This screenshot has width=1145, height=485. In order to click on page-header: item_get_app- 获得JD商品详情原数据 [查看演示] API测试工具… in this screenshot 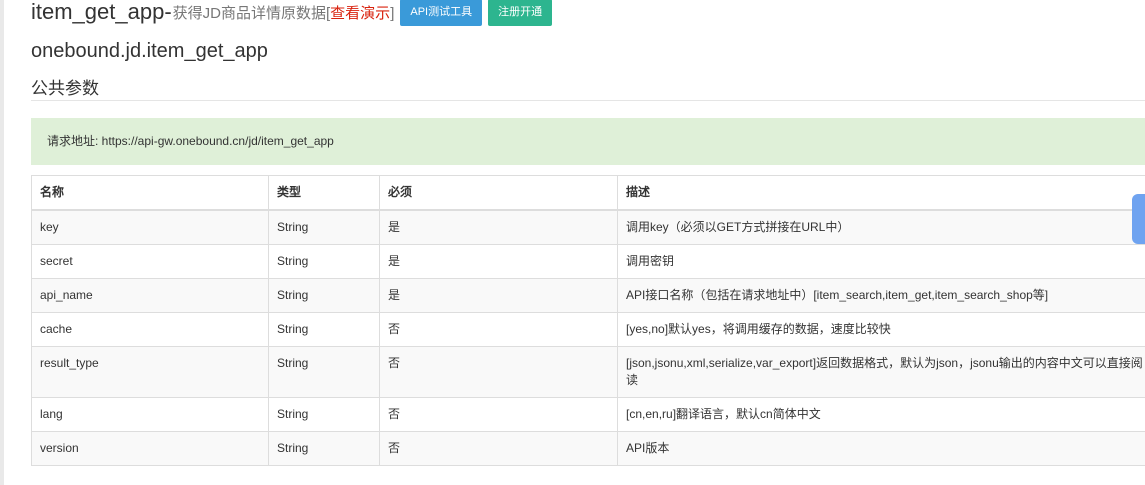, I will do `click(292, 14)`.